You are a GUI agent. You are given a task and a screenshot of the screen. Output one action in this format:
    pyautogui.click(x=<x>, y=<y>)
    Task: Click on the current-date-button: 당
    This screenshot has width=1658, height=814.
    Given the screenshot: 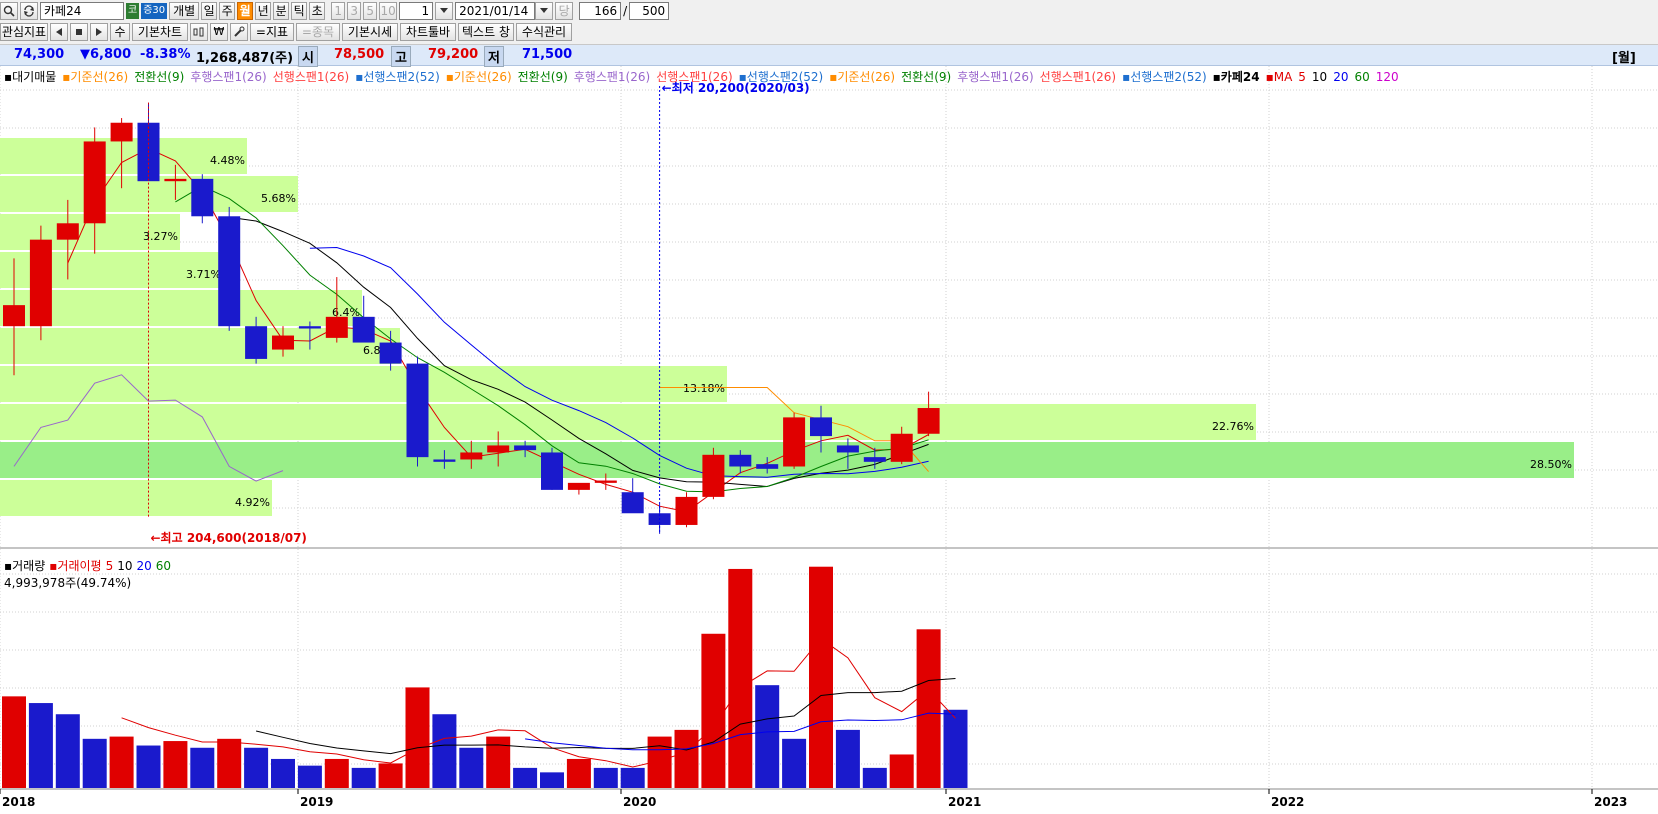 What is the action you would take?
    pyautogui.click(x=564, y=11)
    